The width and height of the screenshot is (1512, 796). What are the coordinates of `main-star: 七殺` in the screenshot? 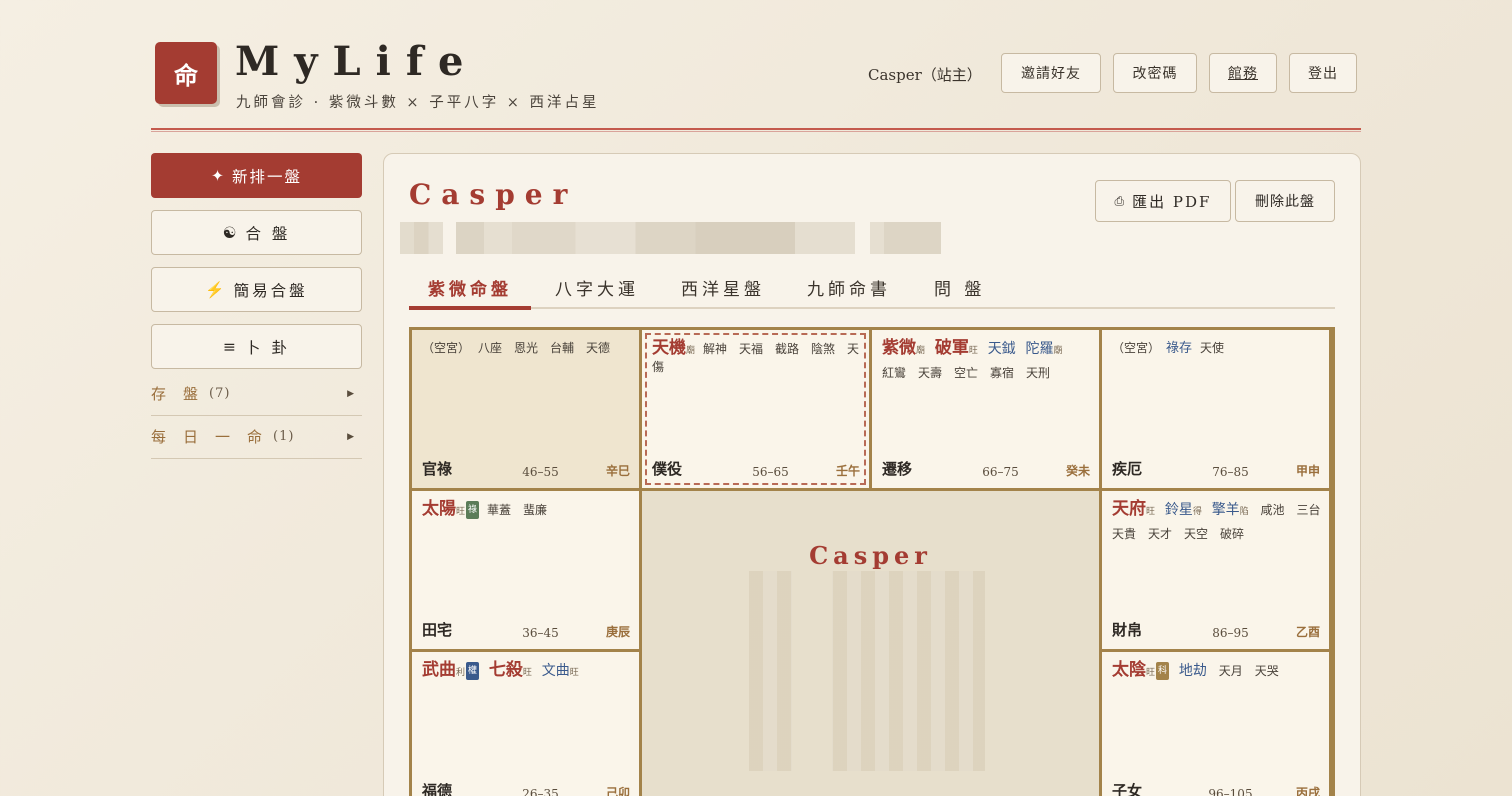 It's located at (505, 670).